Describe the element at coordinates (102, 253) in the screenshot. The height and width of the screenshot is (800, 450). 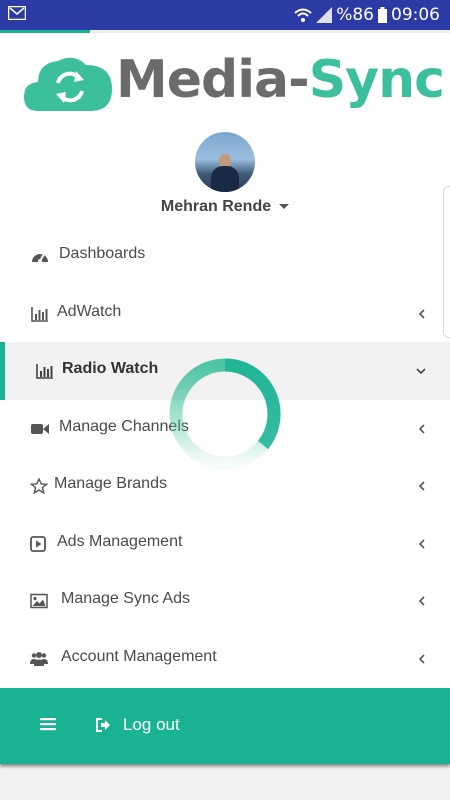
I see `menu-label: Dashboards` at that location.